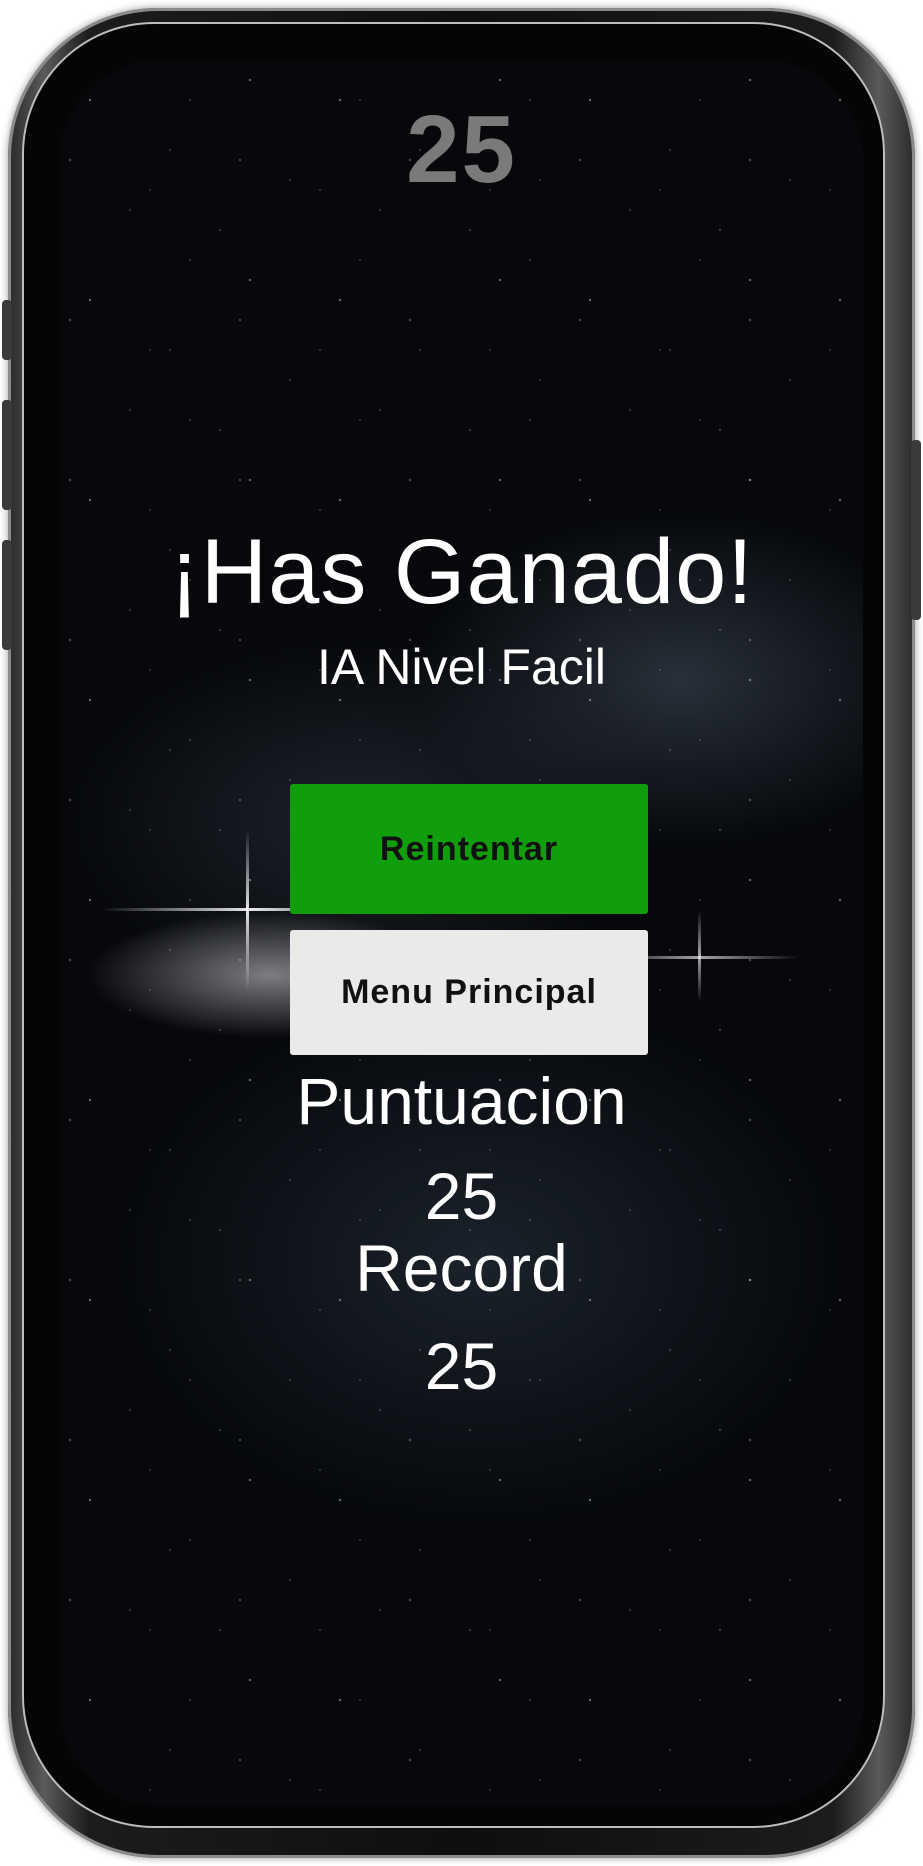 This screenshot has width=923, height=1866. I want to click on record-value: 25, so click(461, 1366).